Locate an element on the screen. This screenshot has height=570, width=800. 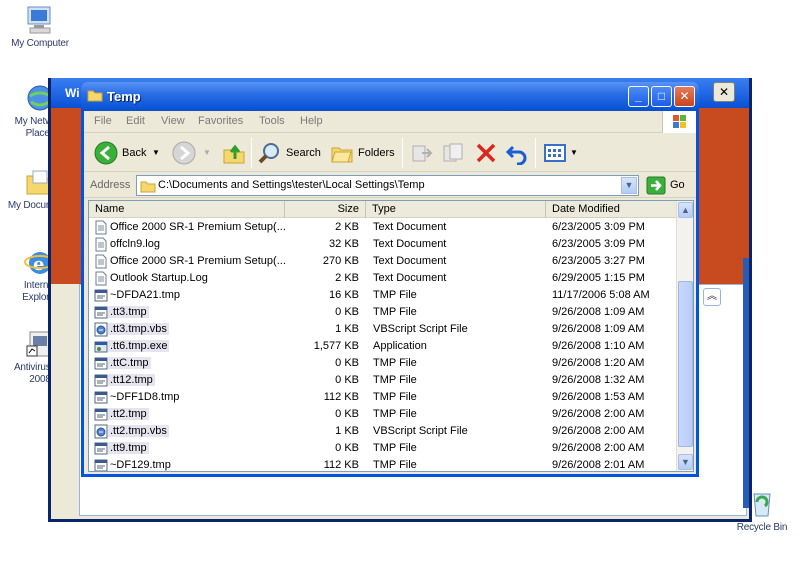
go-label: Go is located at coordinates (677, 185).